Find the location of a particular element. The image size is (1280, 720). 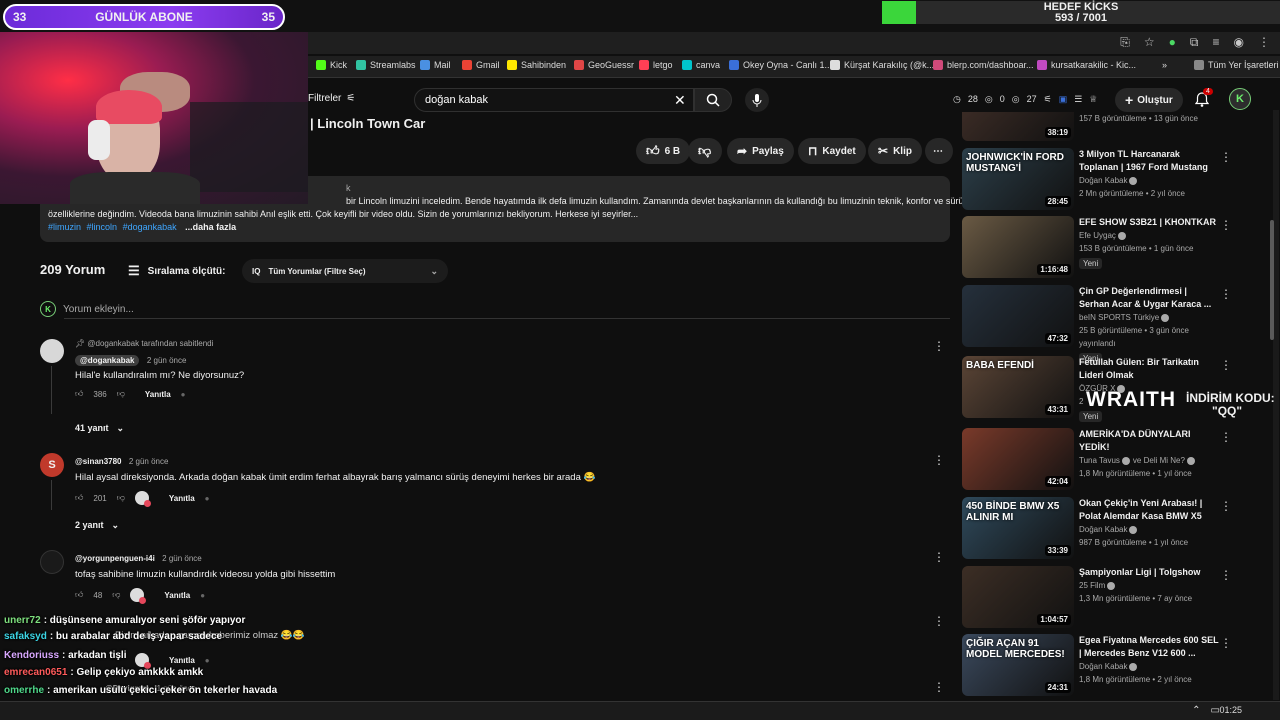

comment-author: @dogankabak is located at coordinates (107, 360).